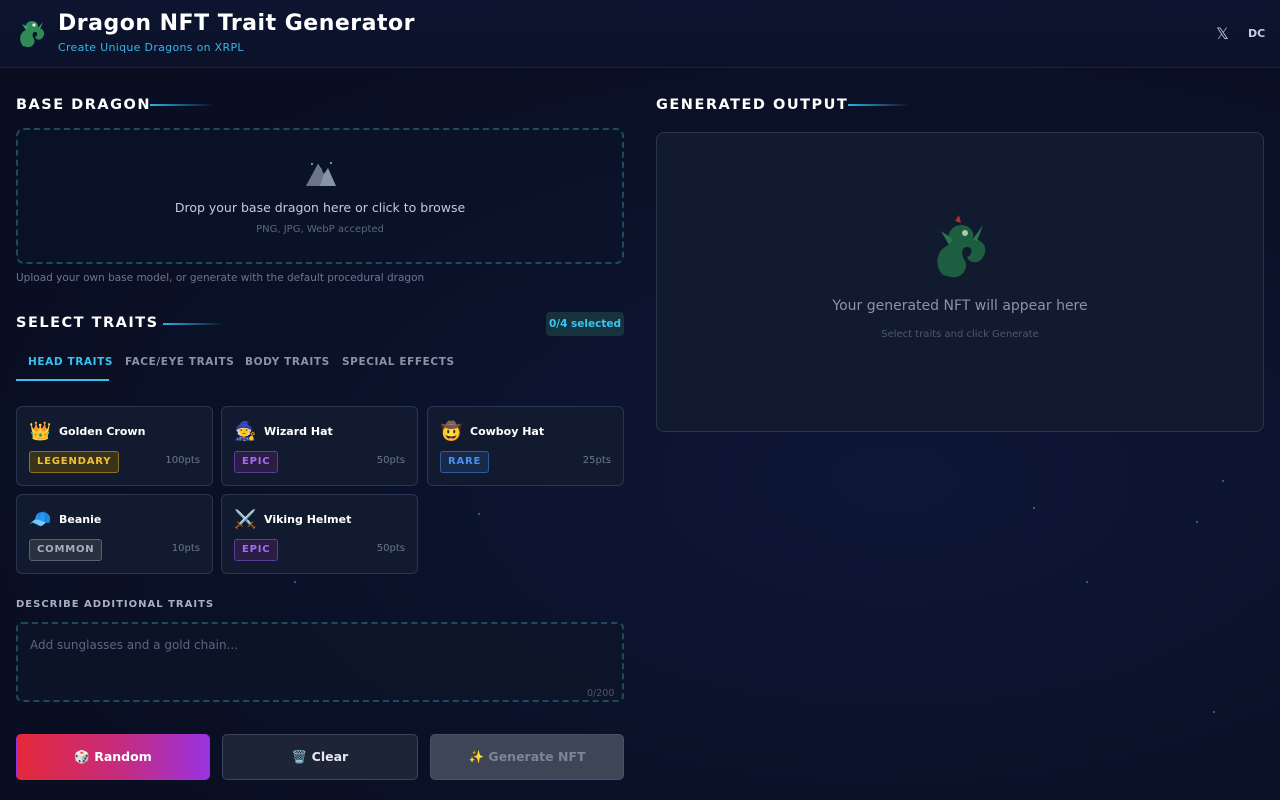  Describe the element at coordinates (319, 446) in the screenshot. I see `trait-card-wizard-hat: 🧙 Wizard Hat EPIC 50pts` at that location.